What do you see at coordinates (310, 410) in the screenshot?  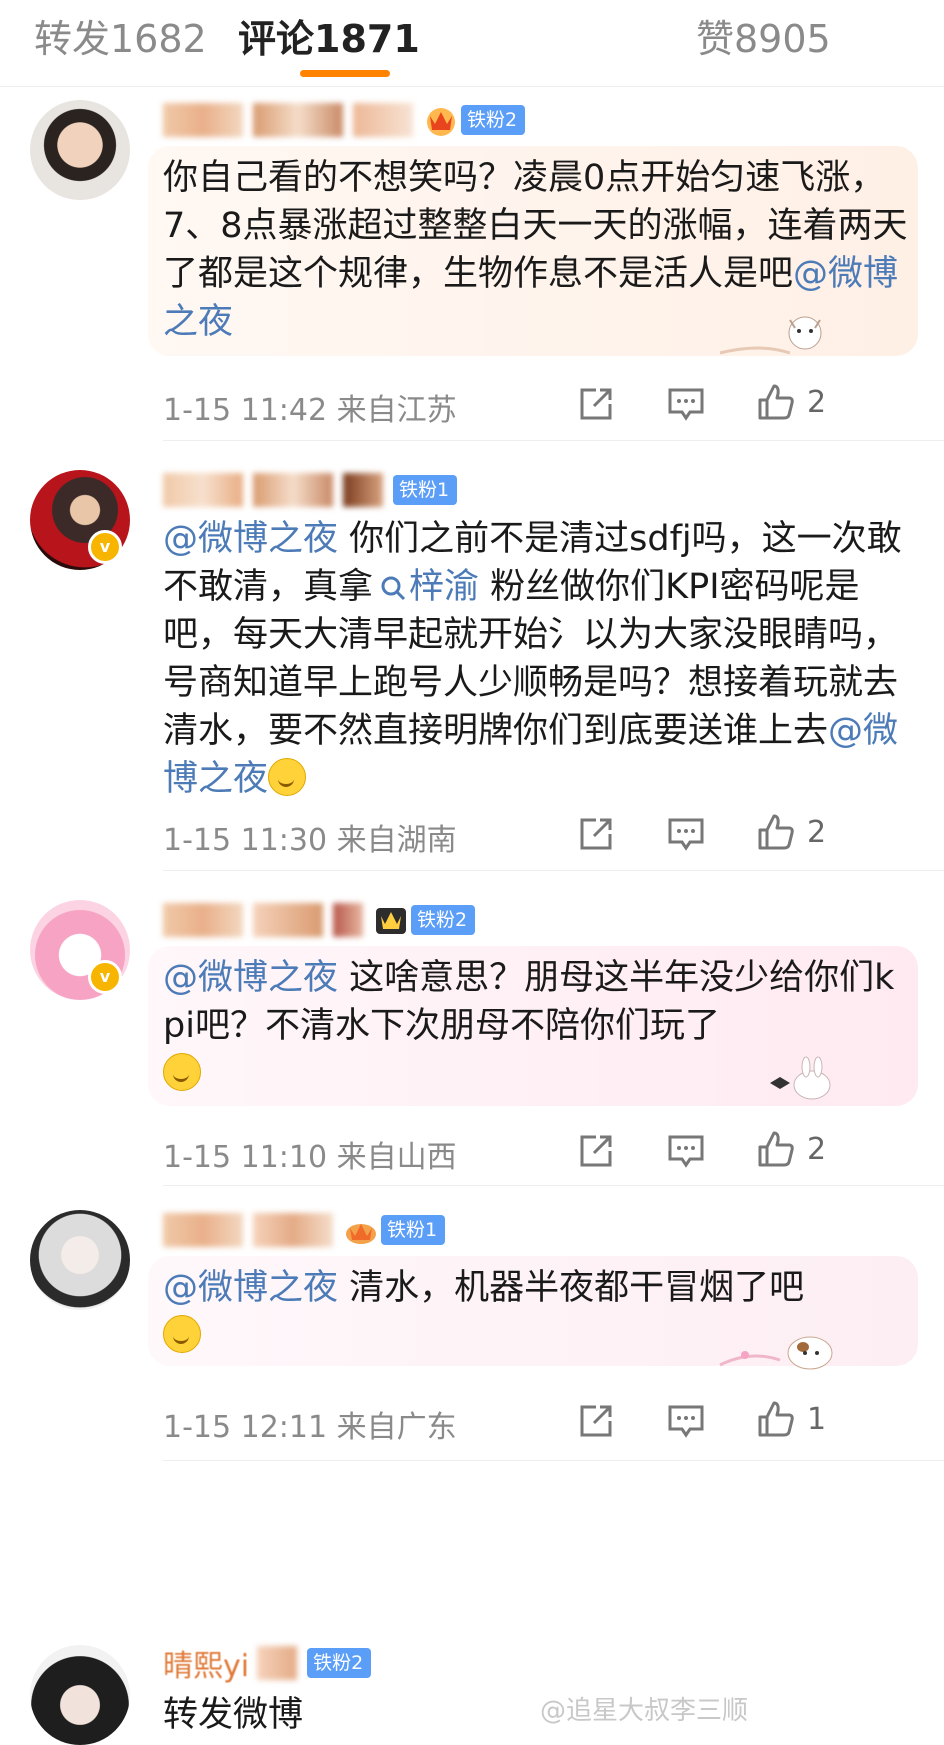 I see `comment-time: 1-15 11:42 来自江苏` at bounding box center [310, 410].